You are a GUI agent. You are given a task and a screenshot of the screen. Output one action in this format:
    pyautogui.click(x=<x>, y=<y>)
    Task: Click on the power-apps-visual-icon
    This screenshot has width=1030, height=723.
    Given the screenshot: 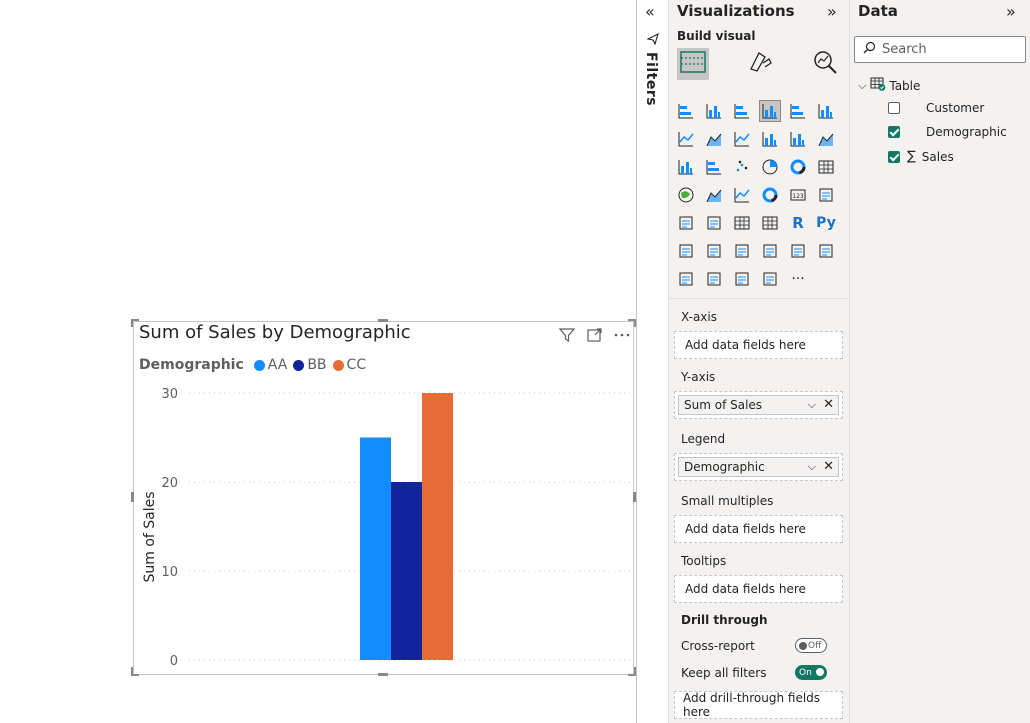 What is the action you would take?
    pyautogui.click(x=686, y=279)
    